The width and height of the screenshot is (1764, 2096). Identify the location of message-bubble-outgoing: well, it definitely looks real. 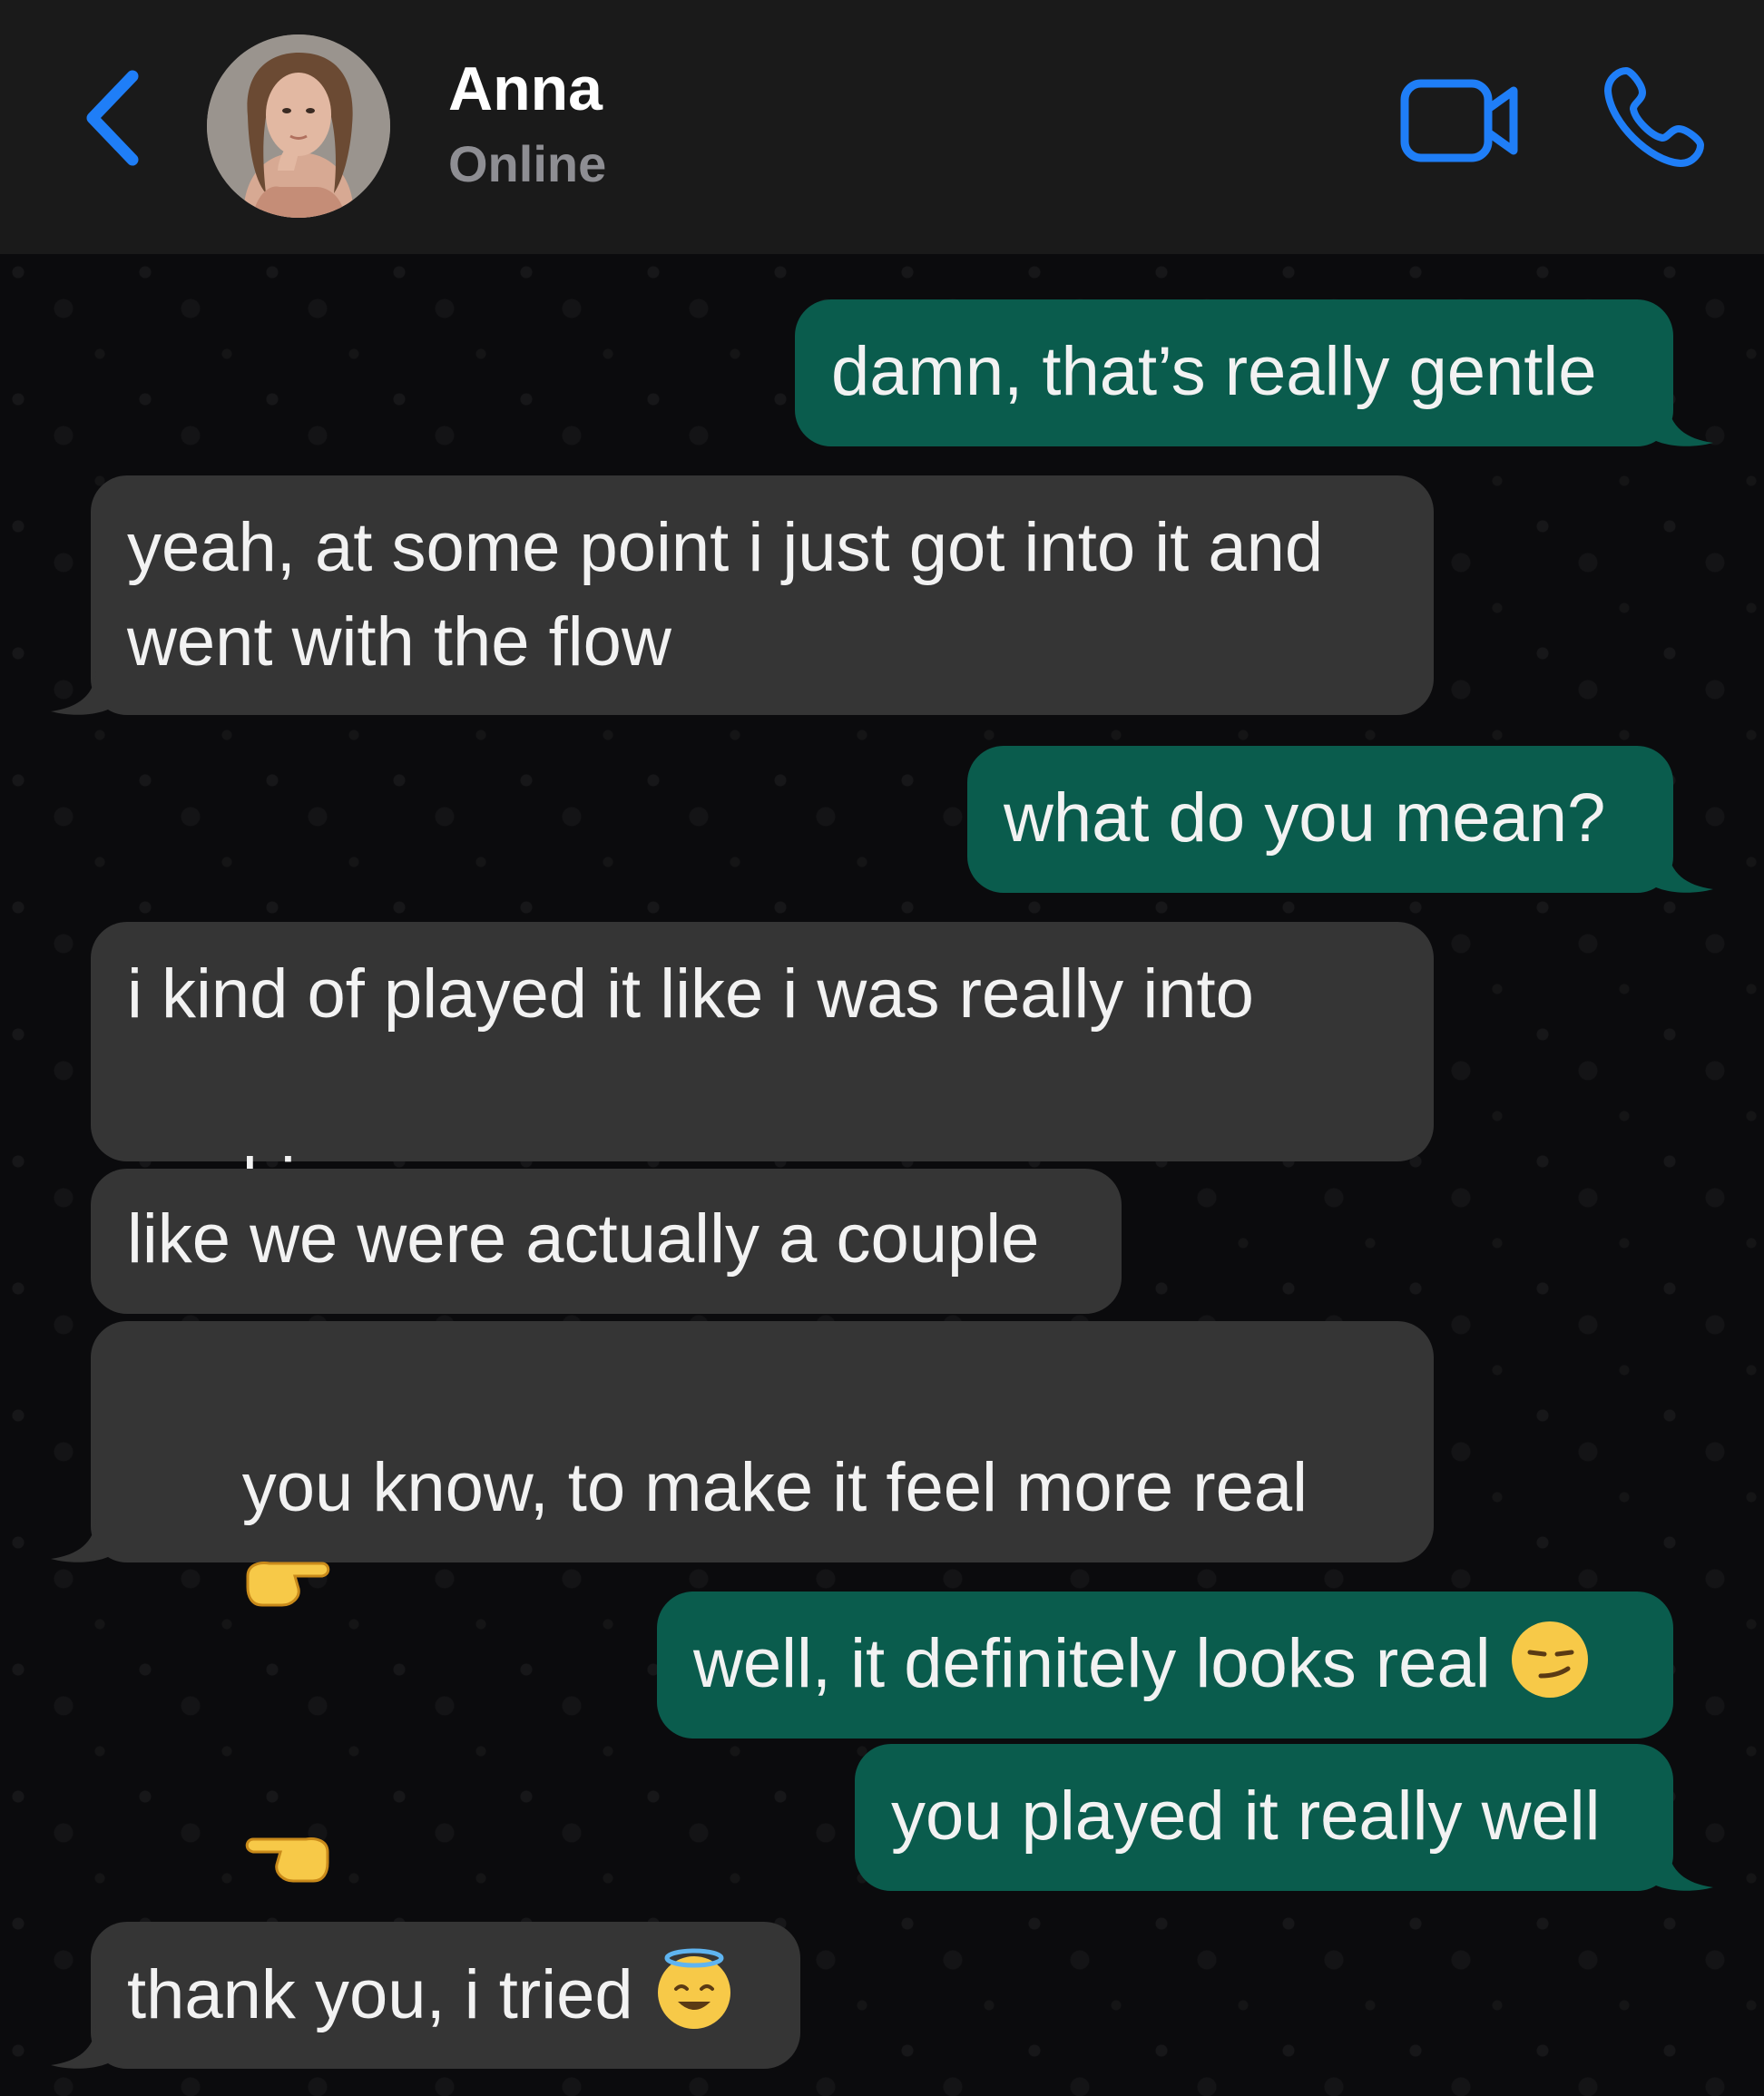
(1165, 1665).